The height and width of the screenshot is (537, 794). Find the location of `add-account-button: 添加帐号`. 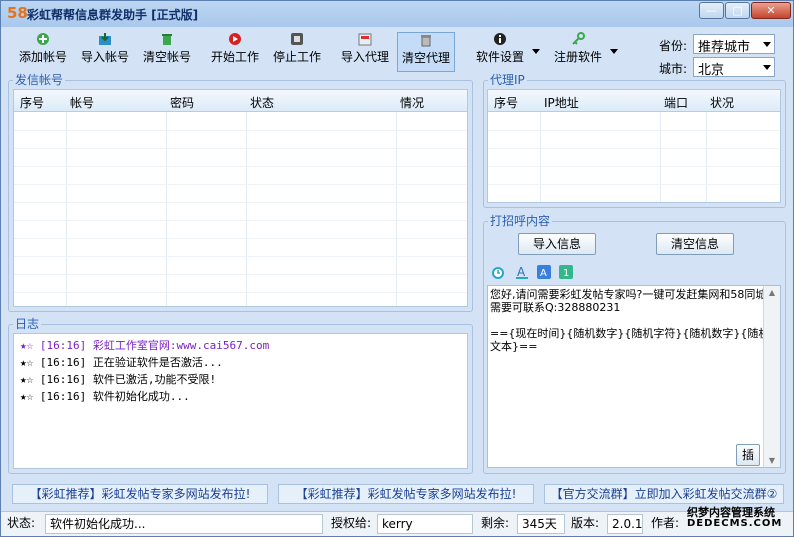

add-account-button: 添加帐号 is located at coordinates (43, 52).